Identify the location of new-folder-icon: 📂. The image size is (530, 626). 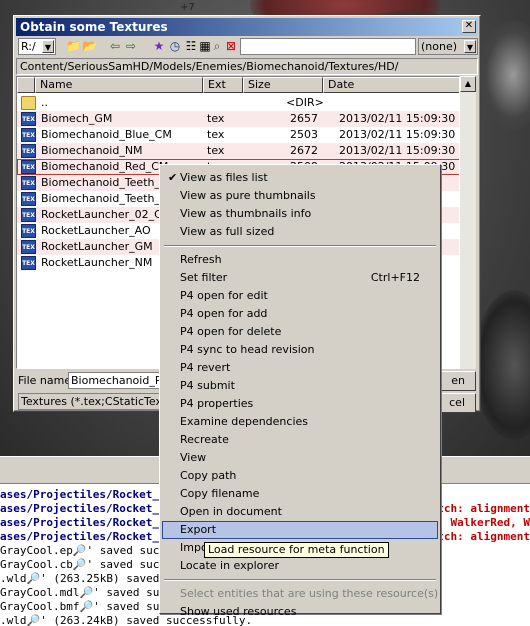
(89, 46).